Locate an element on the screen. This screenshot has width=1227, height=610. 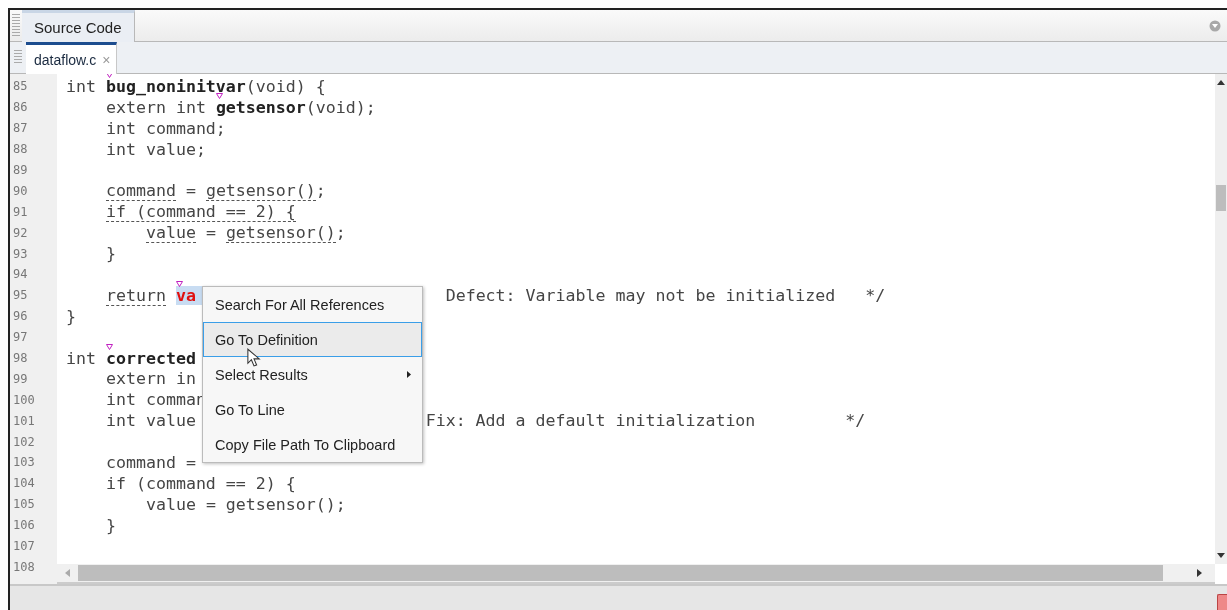
code-text: value = getsensor(); is located at coordinates (245, 504).